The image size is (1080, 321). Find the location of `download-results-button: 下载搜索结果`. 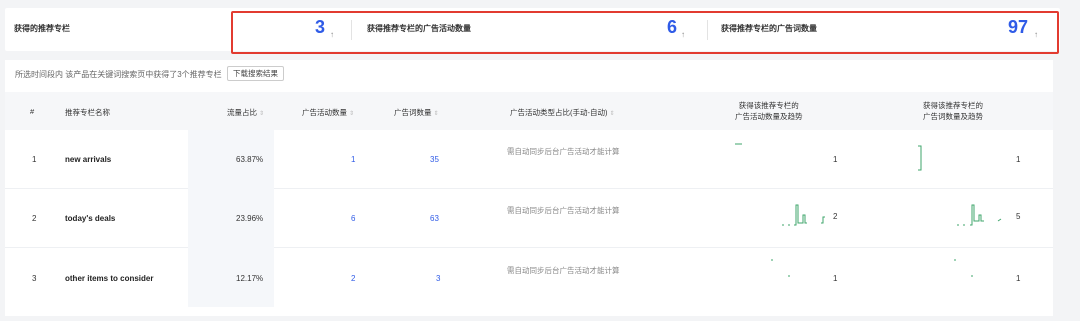

download-results-button: 下载搜索结果 is located at coordinates (255, 73).